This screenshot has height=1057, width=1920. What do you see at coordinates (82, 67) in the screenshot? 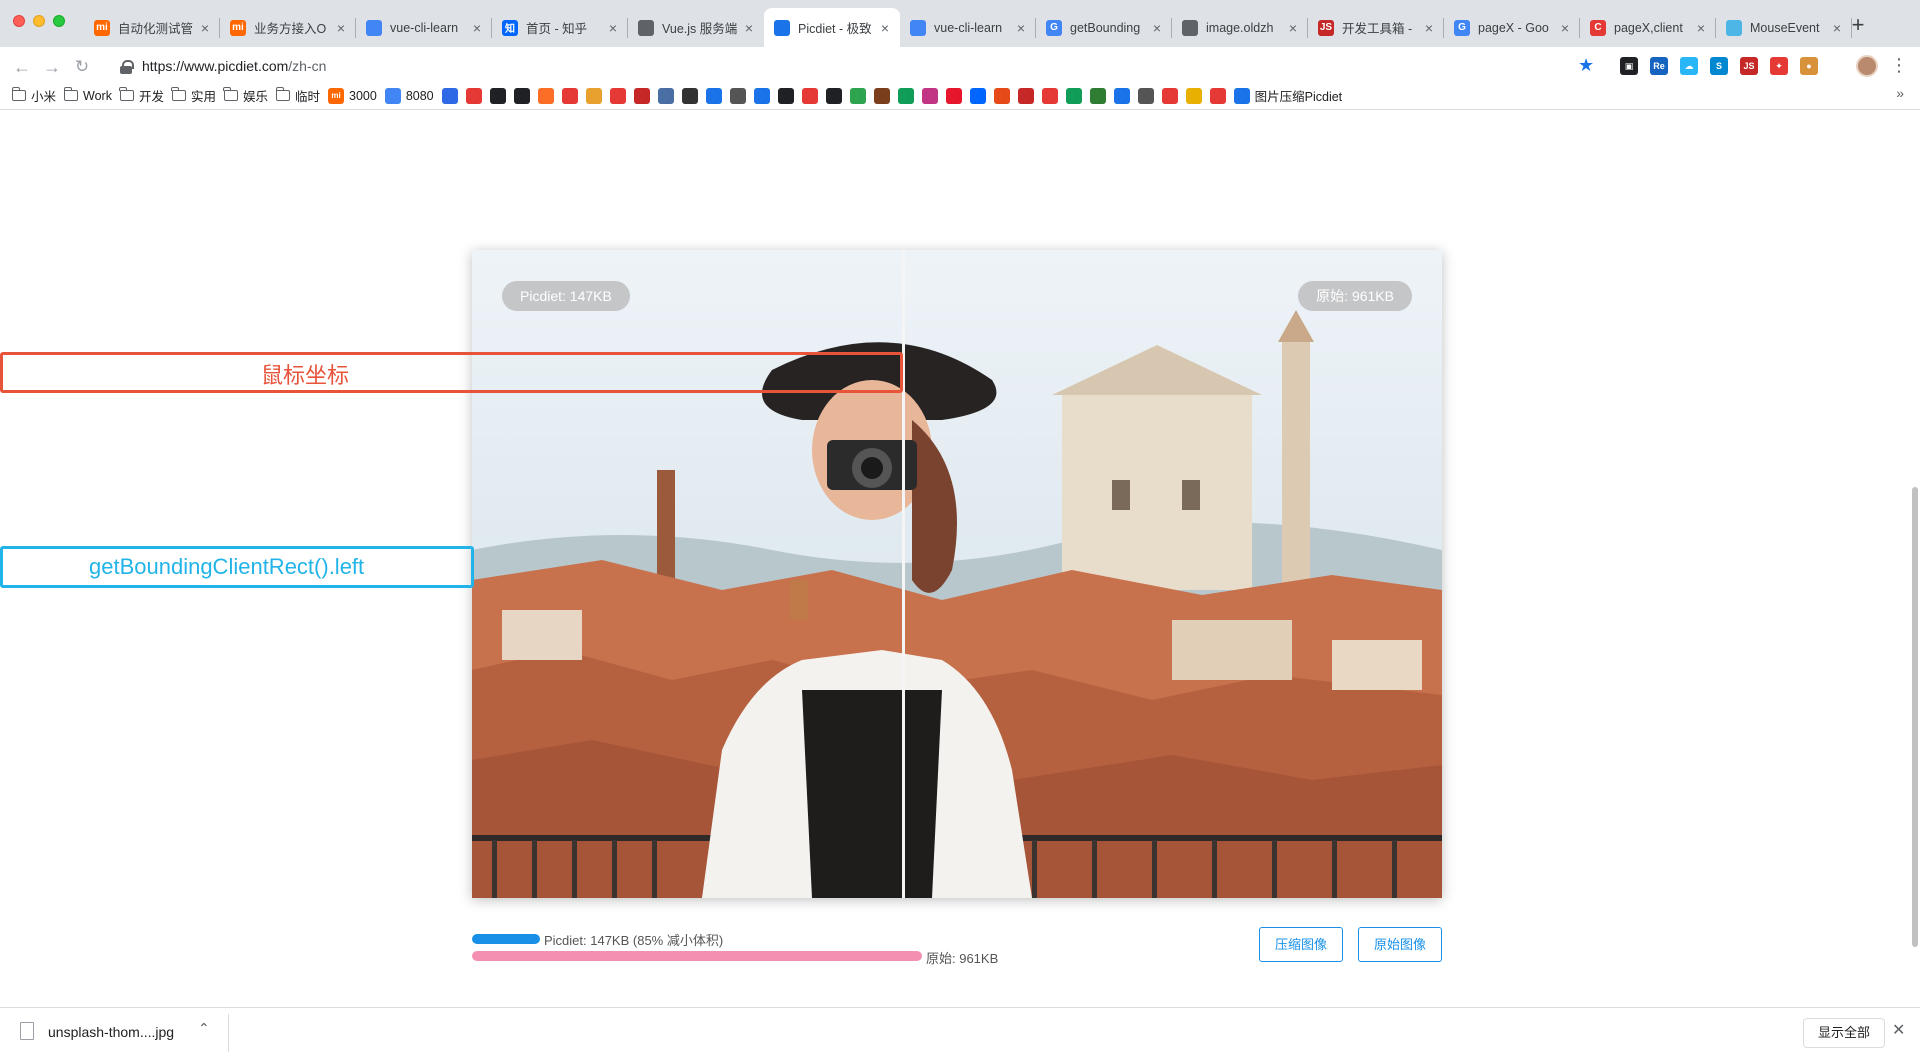
I see `reload-button: ↻` at bounding box center [82, 67].